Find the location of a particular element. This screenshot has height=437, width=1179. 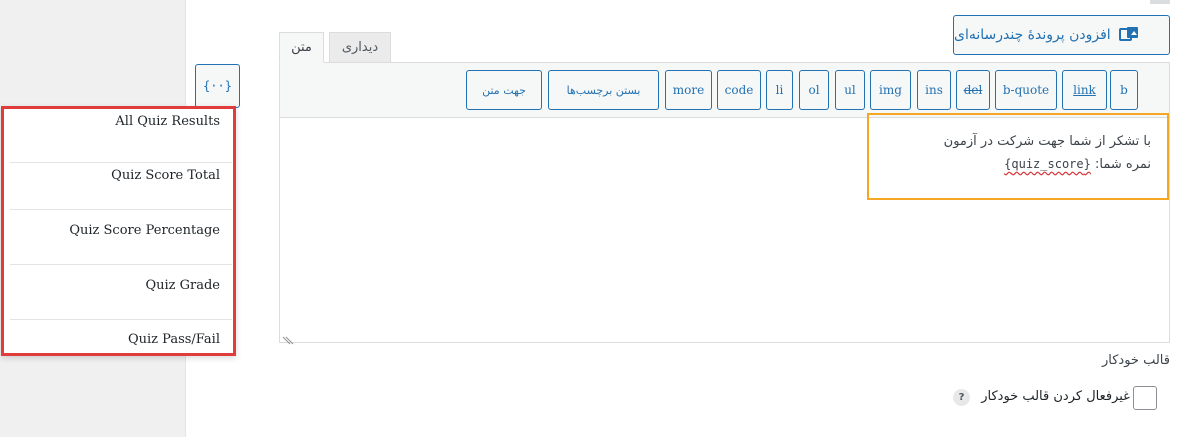

qt-del-button: del is located at coordinates (973, 90).